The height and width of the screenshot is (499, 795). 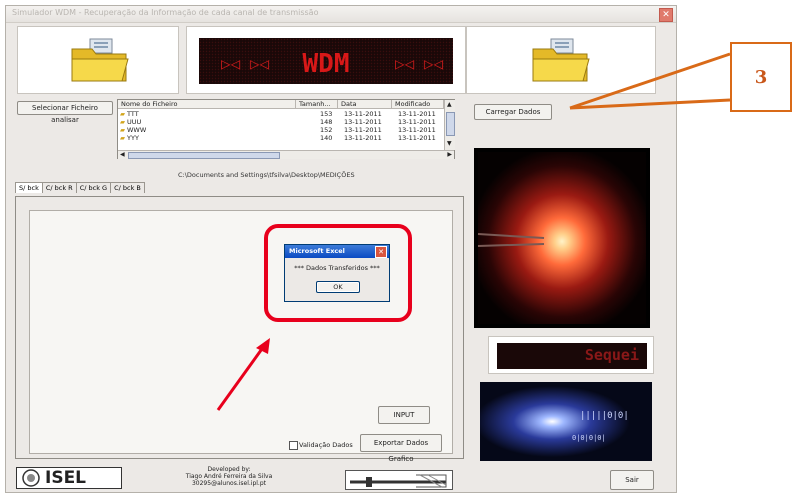 I want to click on callout-number: 3, so click(x=761, y=77).